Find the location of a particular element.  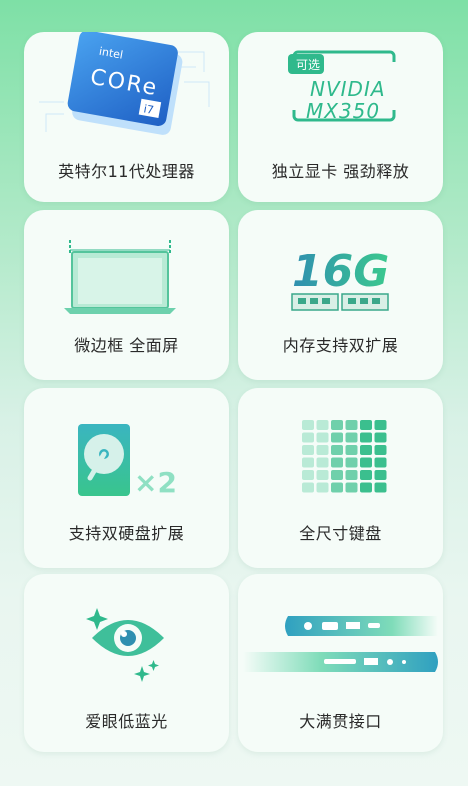

feature-label: 全尺寸键盘 is located at coordinates (340, 533).